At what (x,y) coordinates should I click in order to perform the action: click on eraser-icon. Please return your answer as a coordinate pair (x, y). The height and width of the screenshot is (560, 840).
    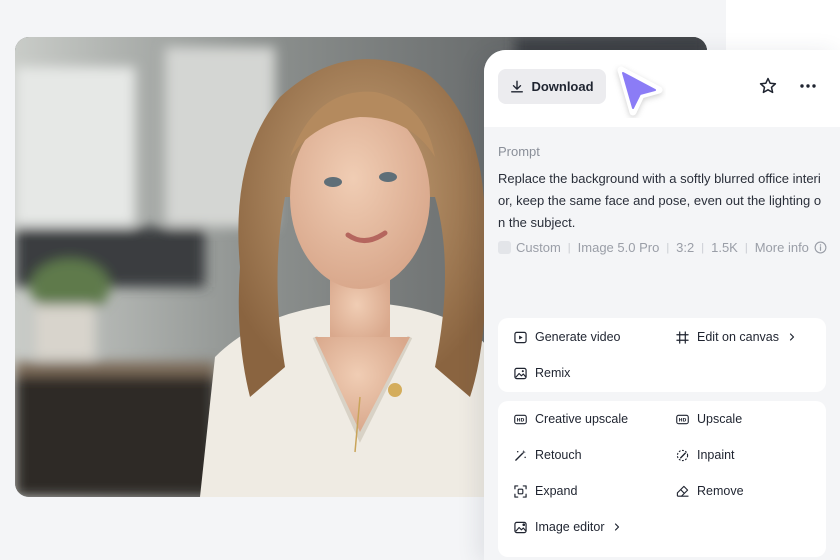
    Looking at the image, I should click on (682, 491).